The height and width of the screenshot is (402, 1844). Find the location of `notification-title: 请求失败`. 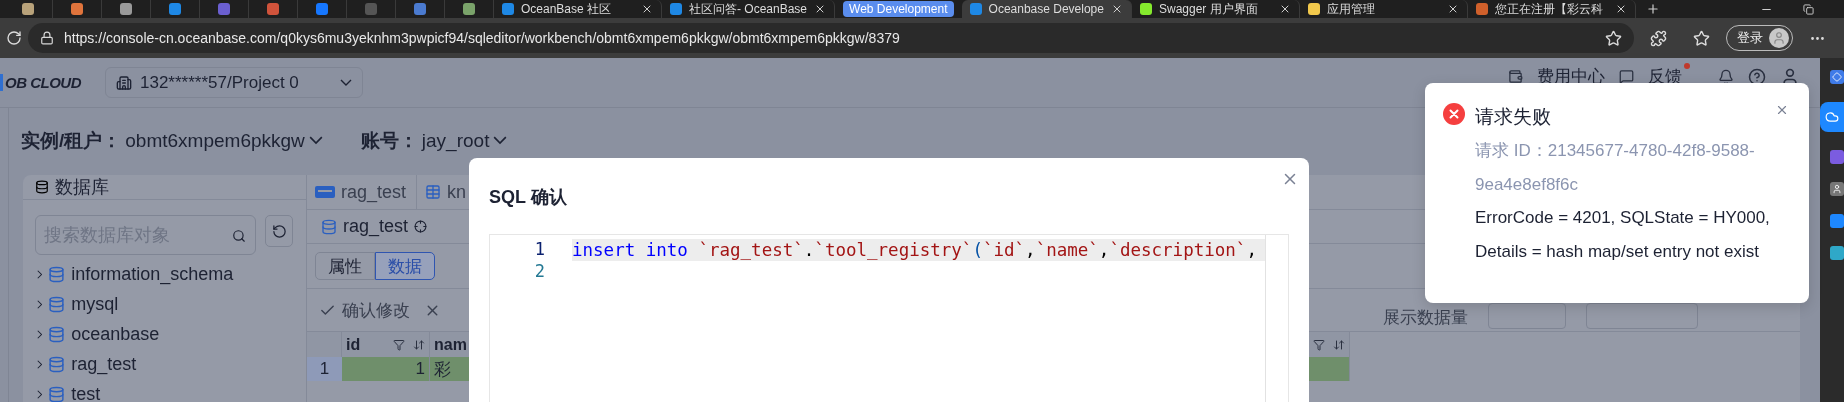

notification-title: 请求失败 is located at coordinates (1513, 117).